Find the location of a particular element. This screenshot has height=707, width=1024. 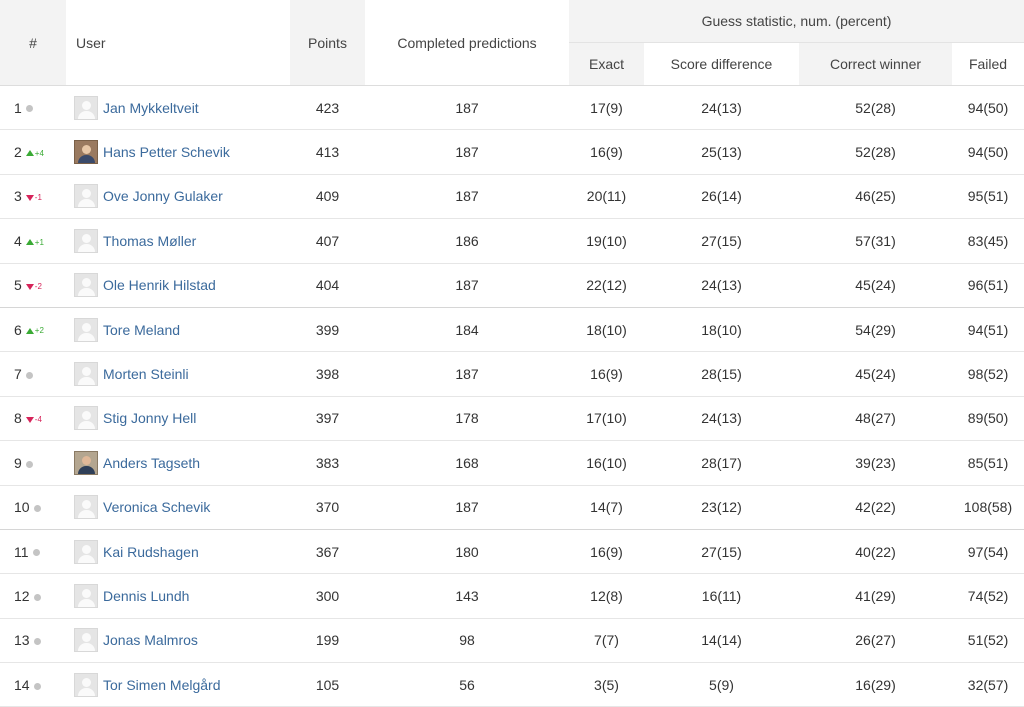

rank-number: 5 is located at coordinates (18, 285).